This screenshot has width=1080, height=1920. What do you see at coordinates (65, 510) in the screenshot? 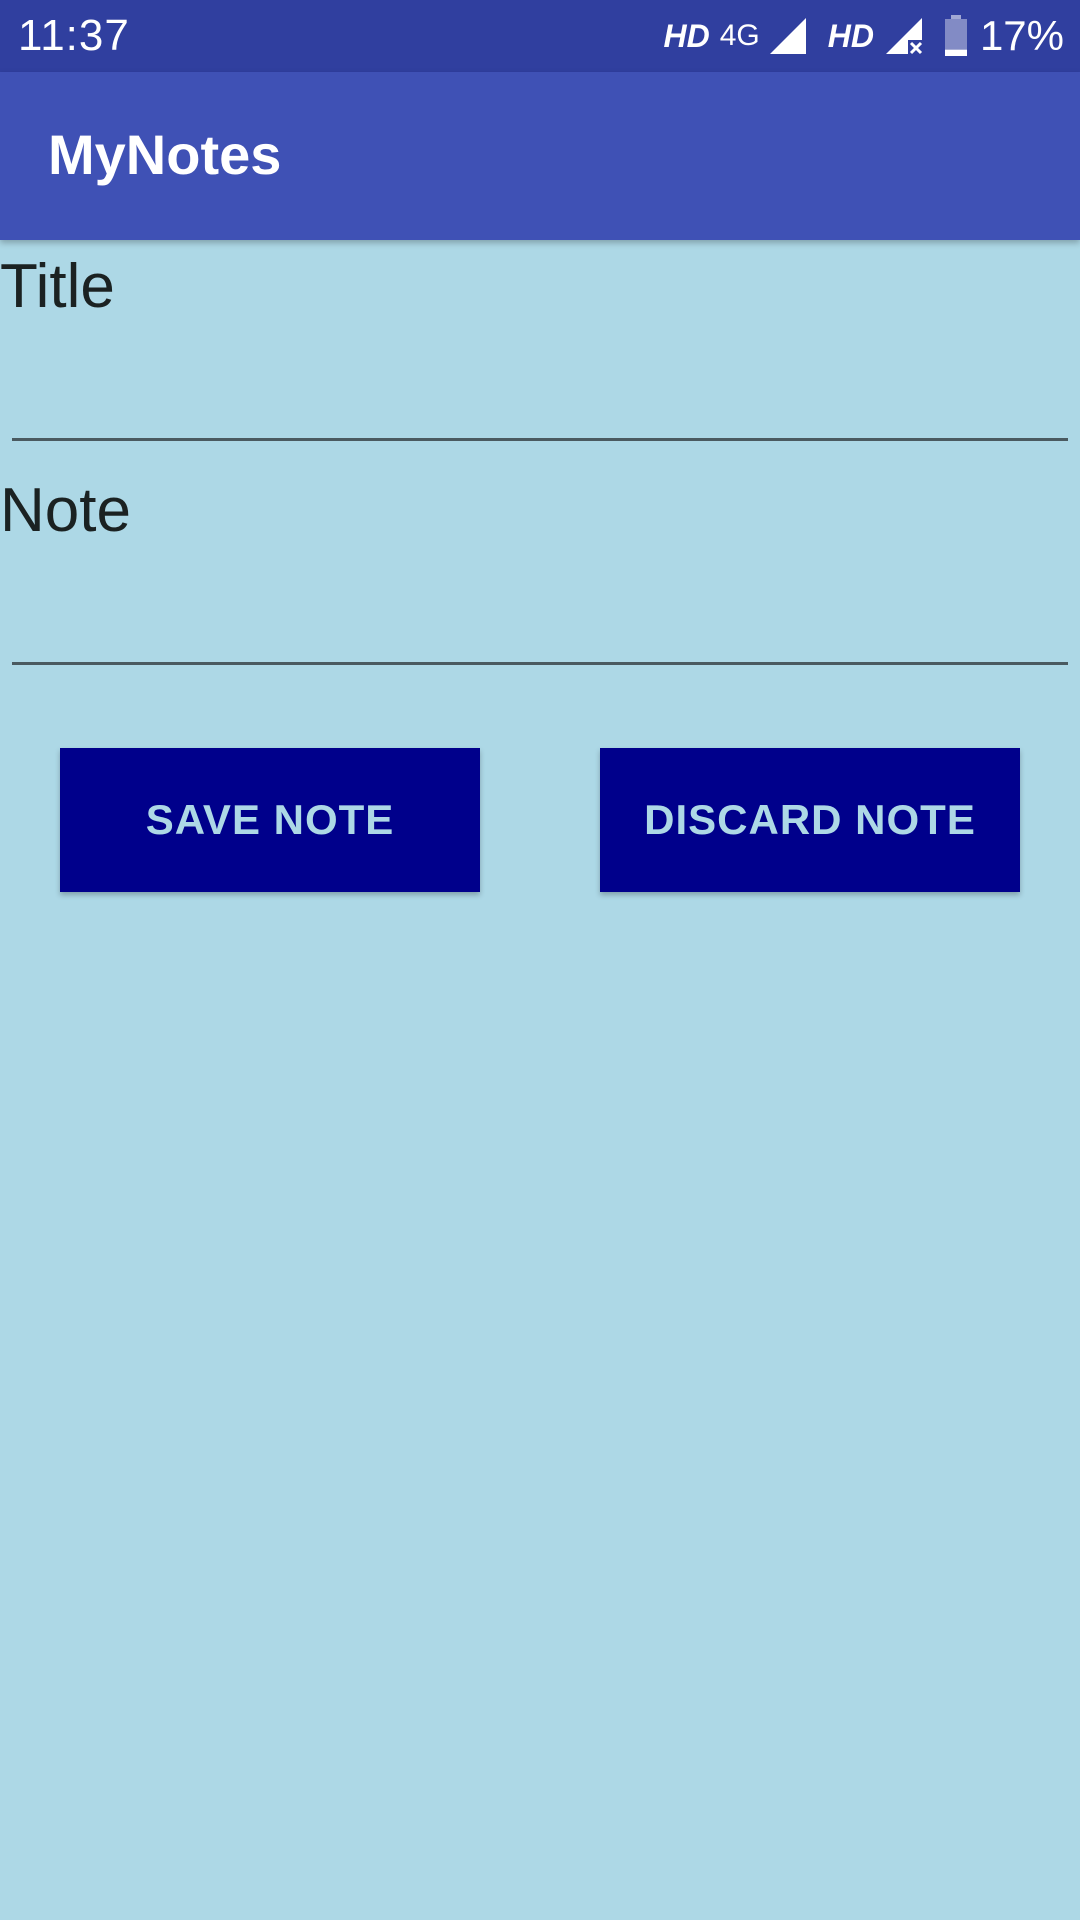
I see `note-label: Note` at bounding box center [65, 510].